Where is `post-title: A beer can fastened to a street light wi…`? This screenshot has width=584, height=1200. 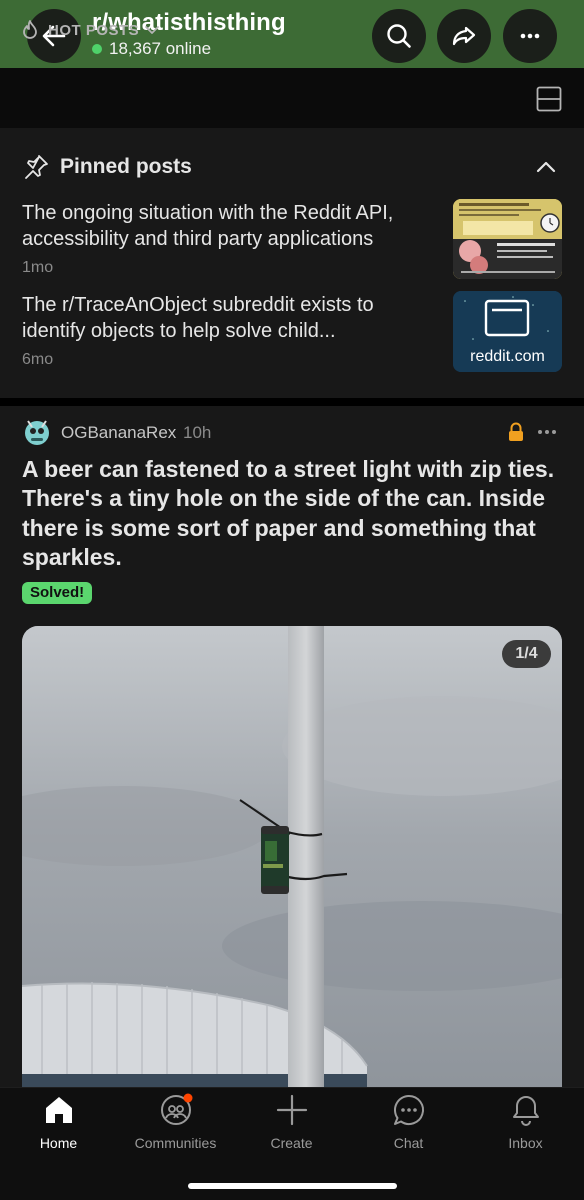 post-title: A beer can fastened to a street light wi… is located at coordinates (292, 513).